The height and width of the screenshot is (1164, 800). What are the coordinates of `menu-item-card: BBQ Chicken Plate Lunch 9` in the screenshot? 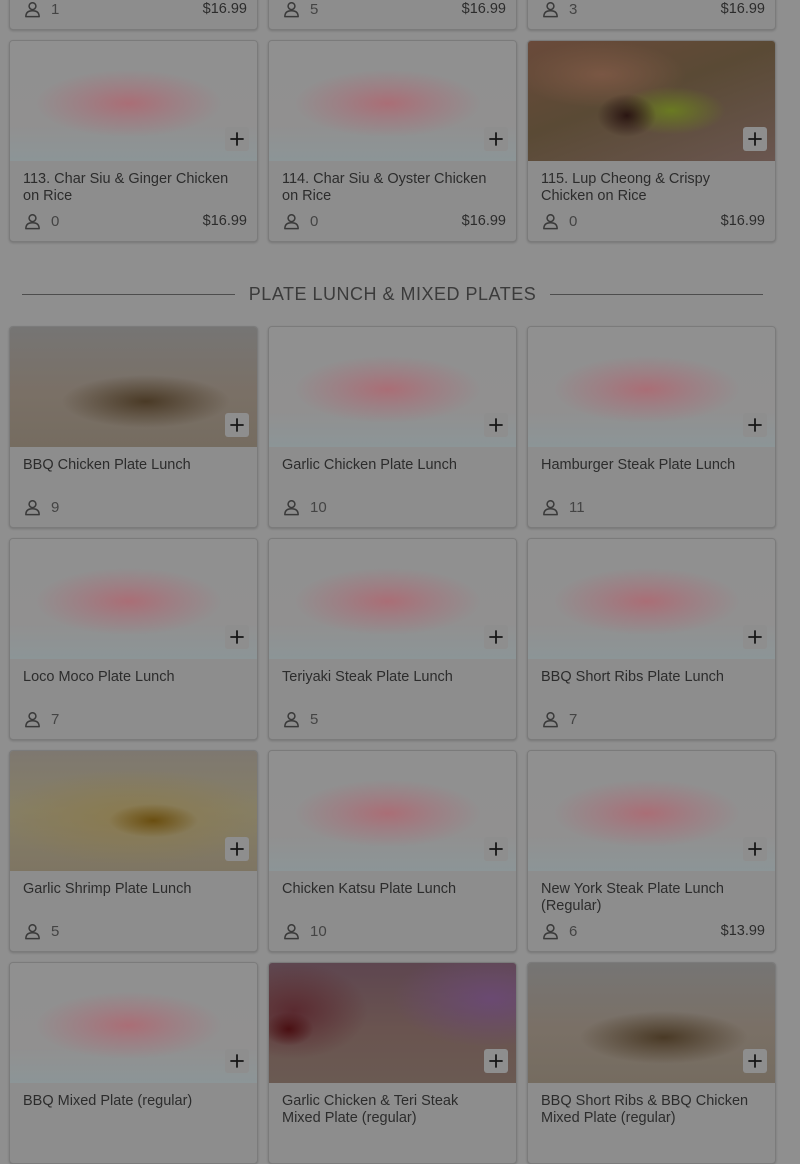 It's located at (133, 427).